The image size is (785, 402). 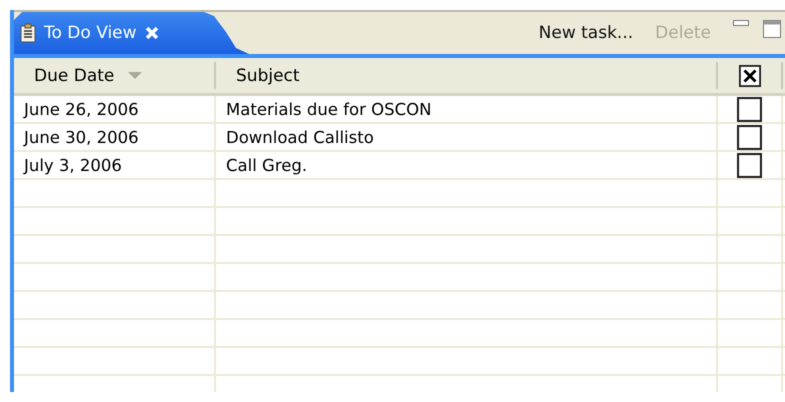 I want to click on close-icon, so click(x=151, y=33).